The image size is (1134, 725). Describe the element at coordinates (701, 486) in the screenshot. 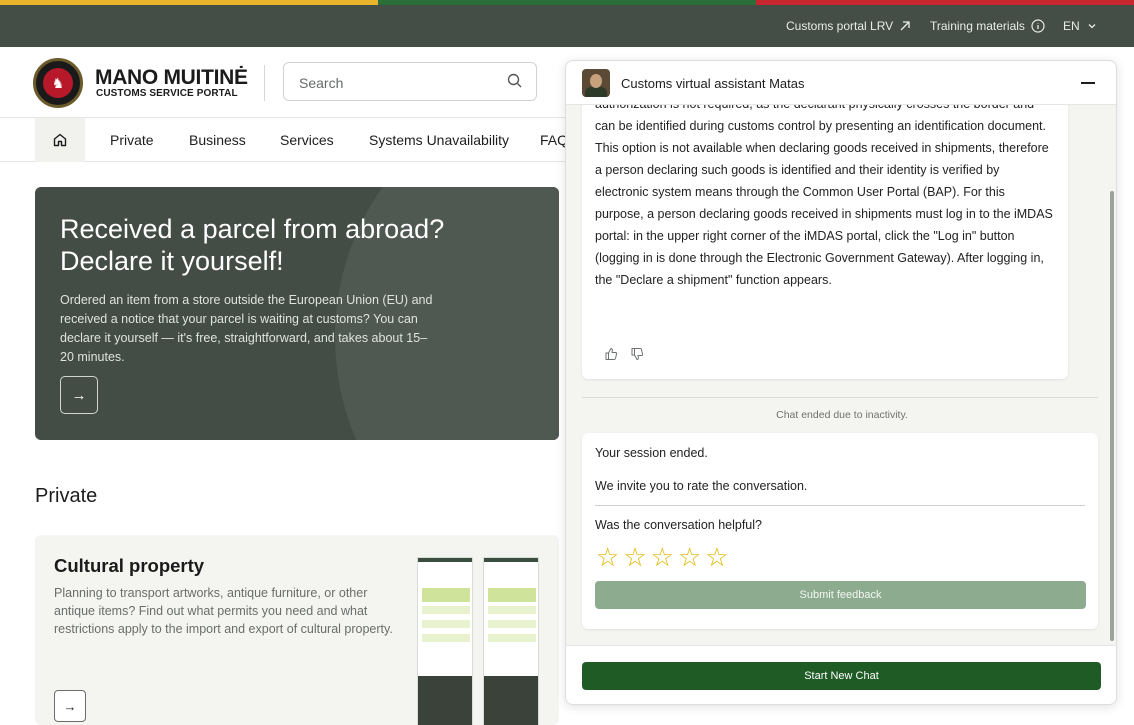

I see `invite-rate-text: We invite you to rate the conversation.` at that location.